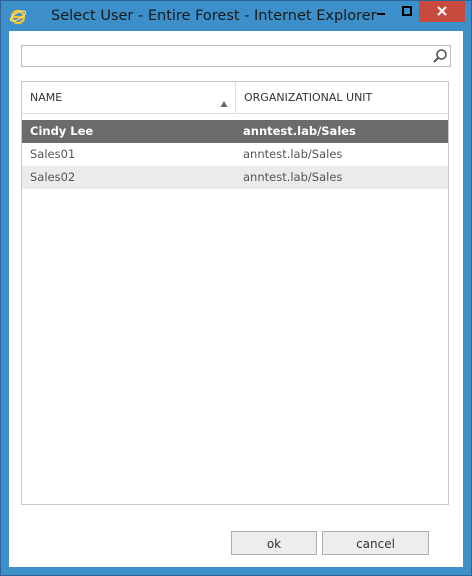  What do you see at coordinates (53, 177) in the screenshot?
I see `user-name-cell: Sales02` at bounding box center [53, 177].